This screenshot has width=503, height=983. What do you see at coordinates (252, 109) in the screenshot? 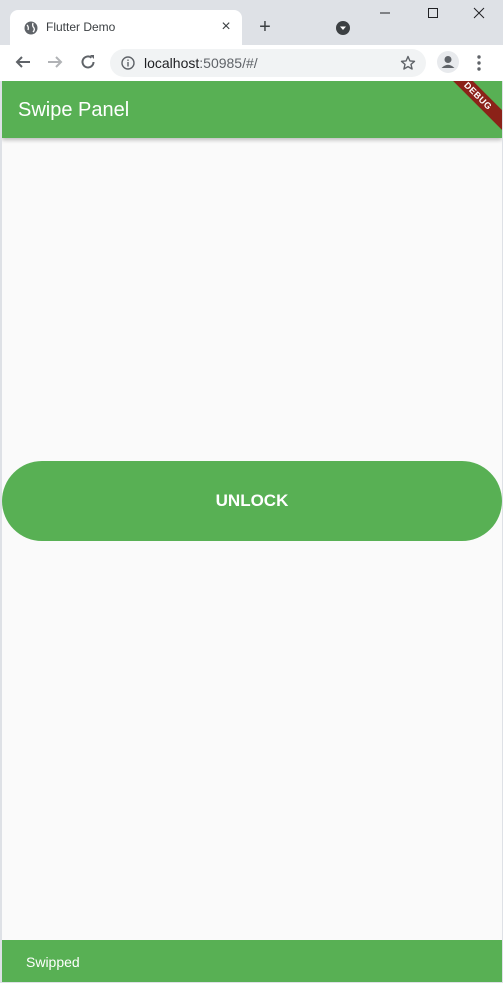
I see `app-bar: Swipe Panel` at bounding box center [252, 109].